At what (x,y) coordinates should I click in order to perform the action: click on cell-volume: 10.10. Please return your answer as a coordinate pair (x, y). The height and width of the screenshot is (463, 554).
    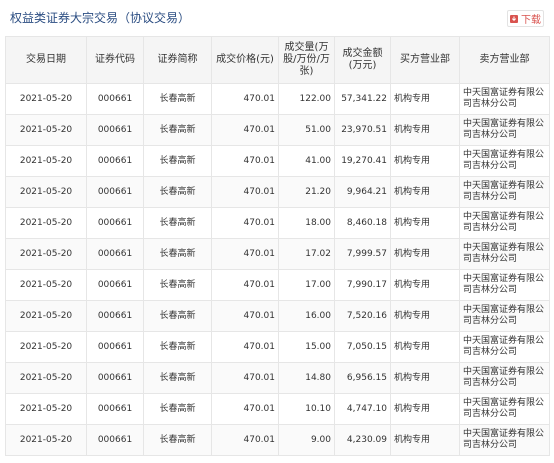
    Looking at the image, I should click on (306, 409).